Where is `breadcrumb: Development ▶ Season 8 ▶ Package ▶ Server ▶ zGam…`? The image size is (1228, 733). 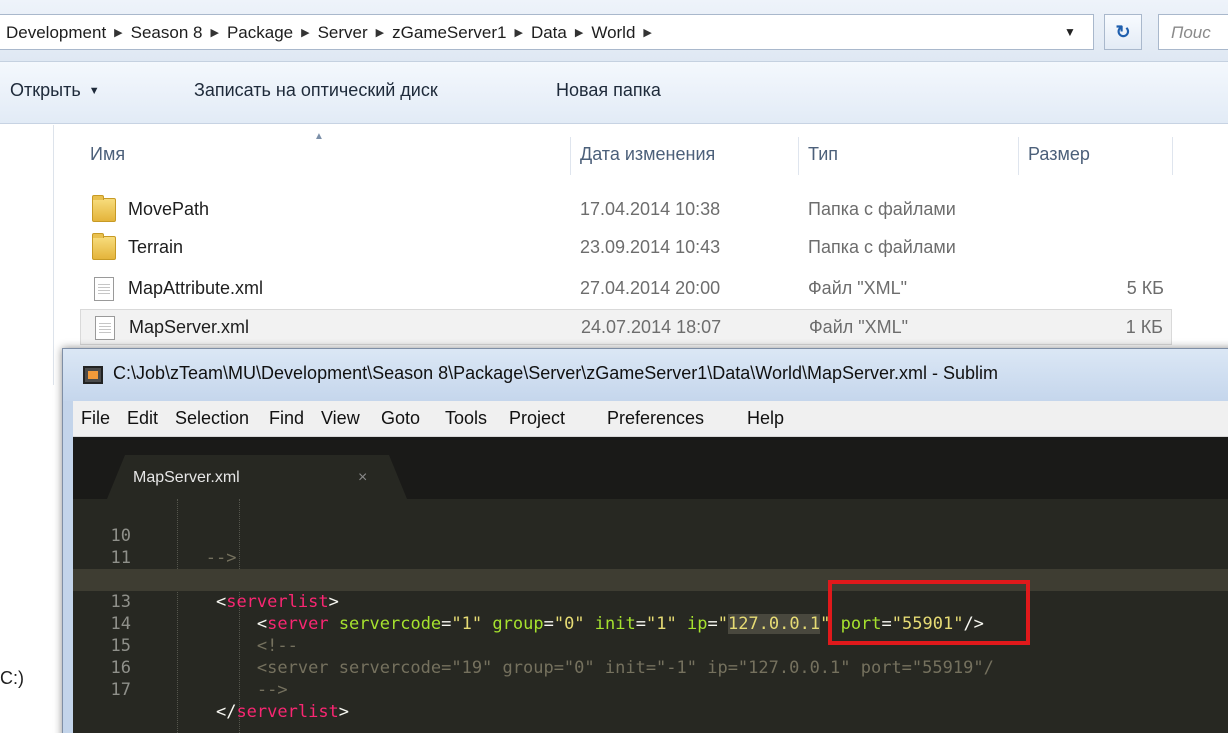 breadcrumb: Development ▶ Season 8 ▶ Package ▶ Server ▶ zGam… is located at coordinates (333, 33).